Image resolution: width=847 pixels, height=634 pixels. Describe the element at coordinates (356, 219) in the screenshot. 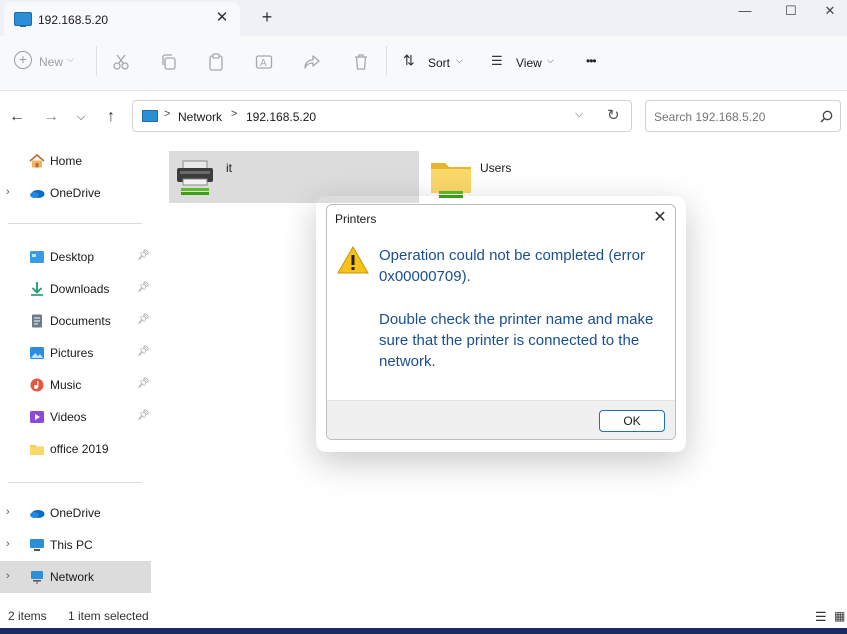

I see `dialog-title: Printers` at that location.